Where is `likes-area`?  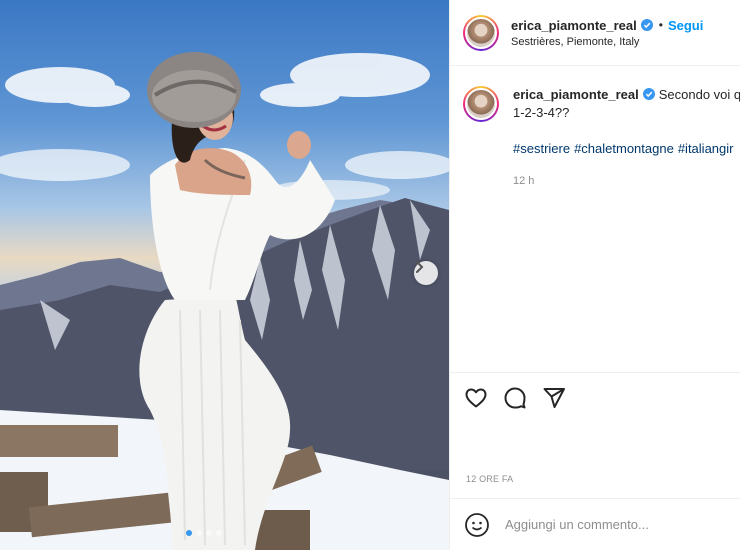 likes-area is located at coordinates (595, 448).